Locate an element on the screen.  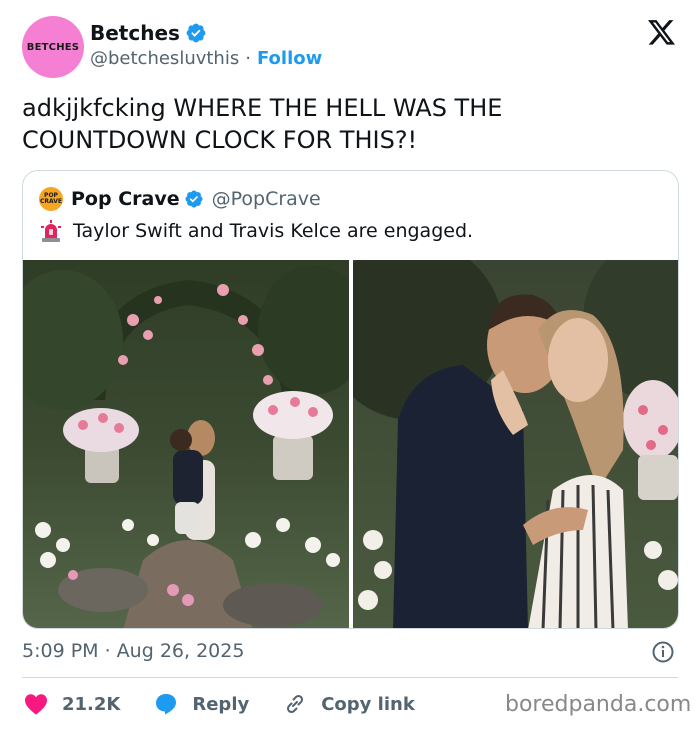
like-count: 21.2K is located at coordinates (91, 704).